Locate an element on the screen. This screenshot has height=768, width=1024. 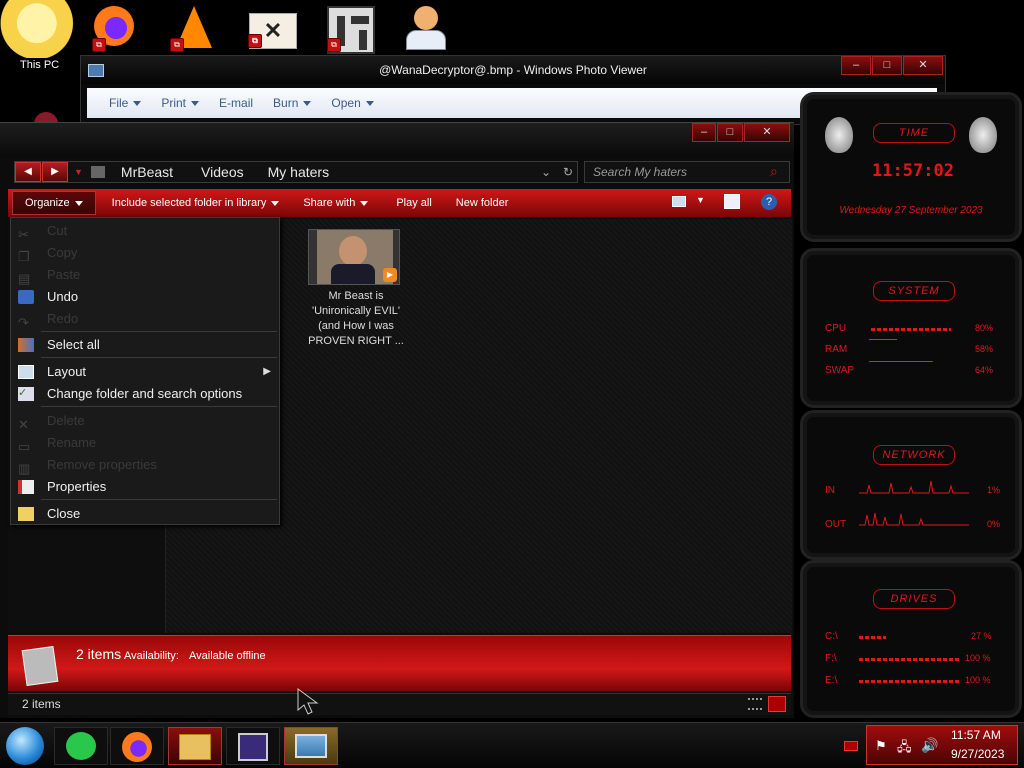
net-out-label: OUT is located at coordinates (836, 524).